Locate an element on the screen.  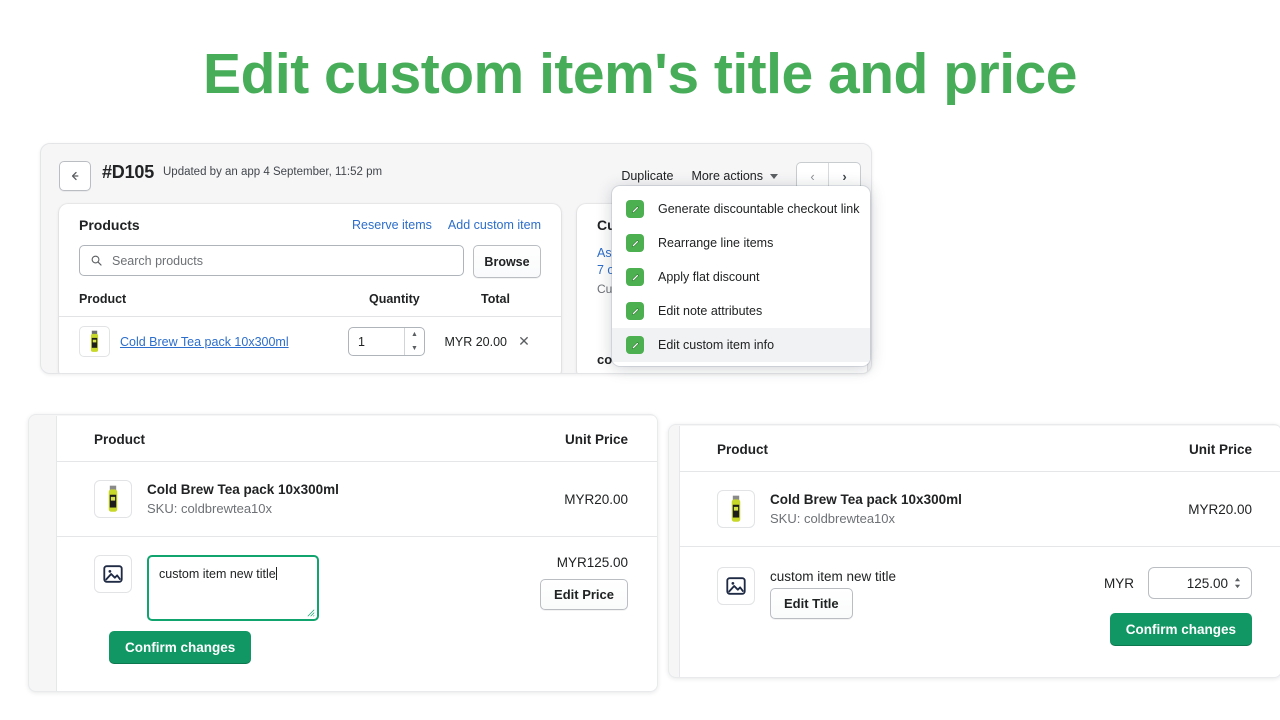
custom-item-title: custom item new title is located at coordinates (833, 576).